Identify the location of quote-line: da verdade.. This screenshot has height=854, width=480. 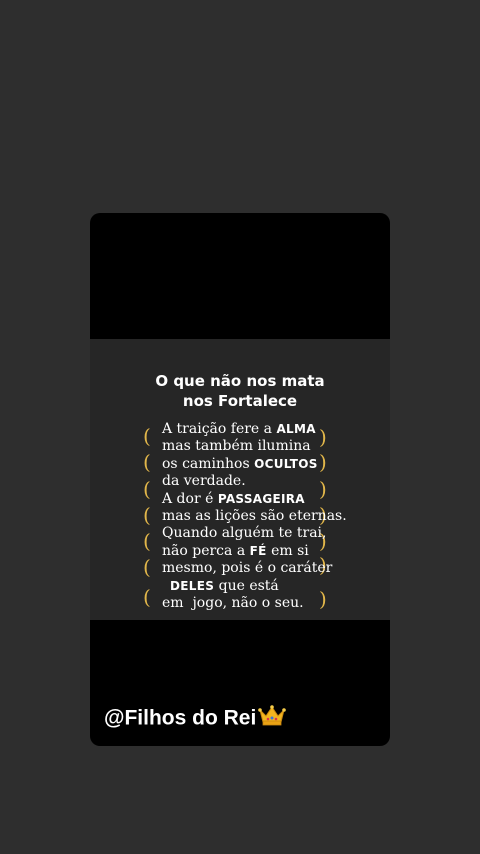
(276, 481).